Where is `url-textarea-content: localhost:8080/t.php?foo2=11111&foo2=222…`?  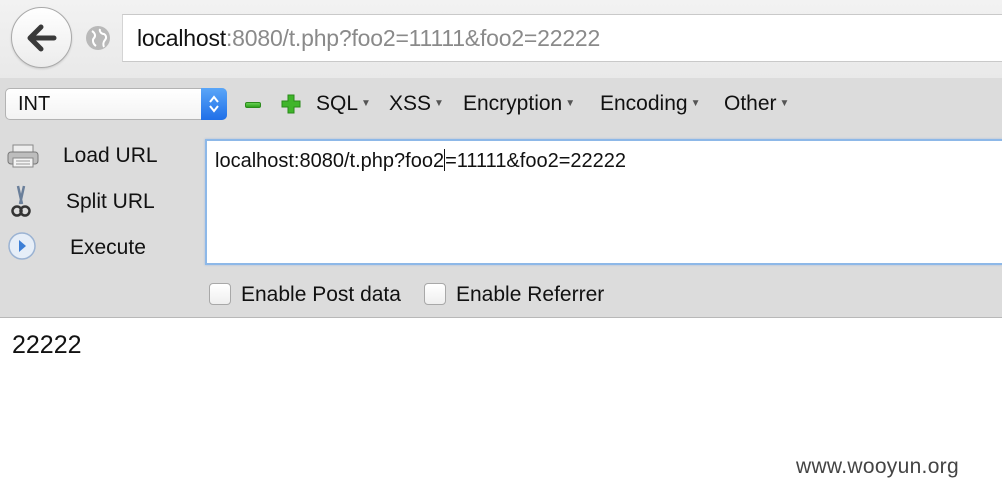 url-textarea-content: localhost:8080/t.php?foo2=11111&foo2=222… is located at coordinates (420, 161).